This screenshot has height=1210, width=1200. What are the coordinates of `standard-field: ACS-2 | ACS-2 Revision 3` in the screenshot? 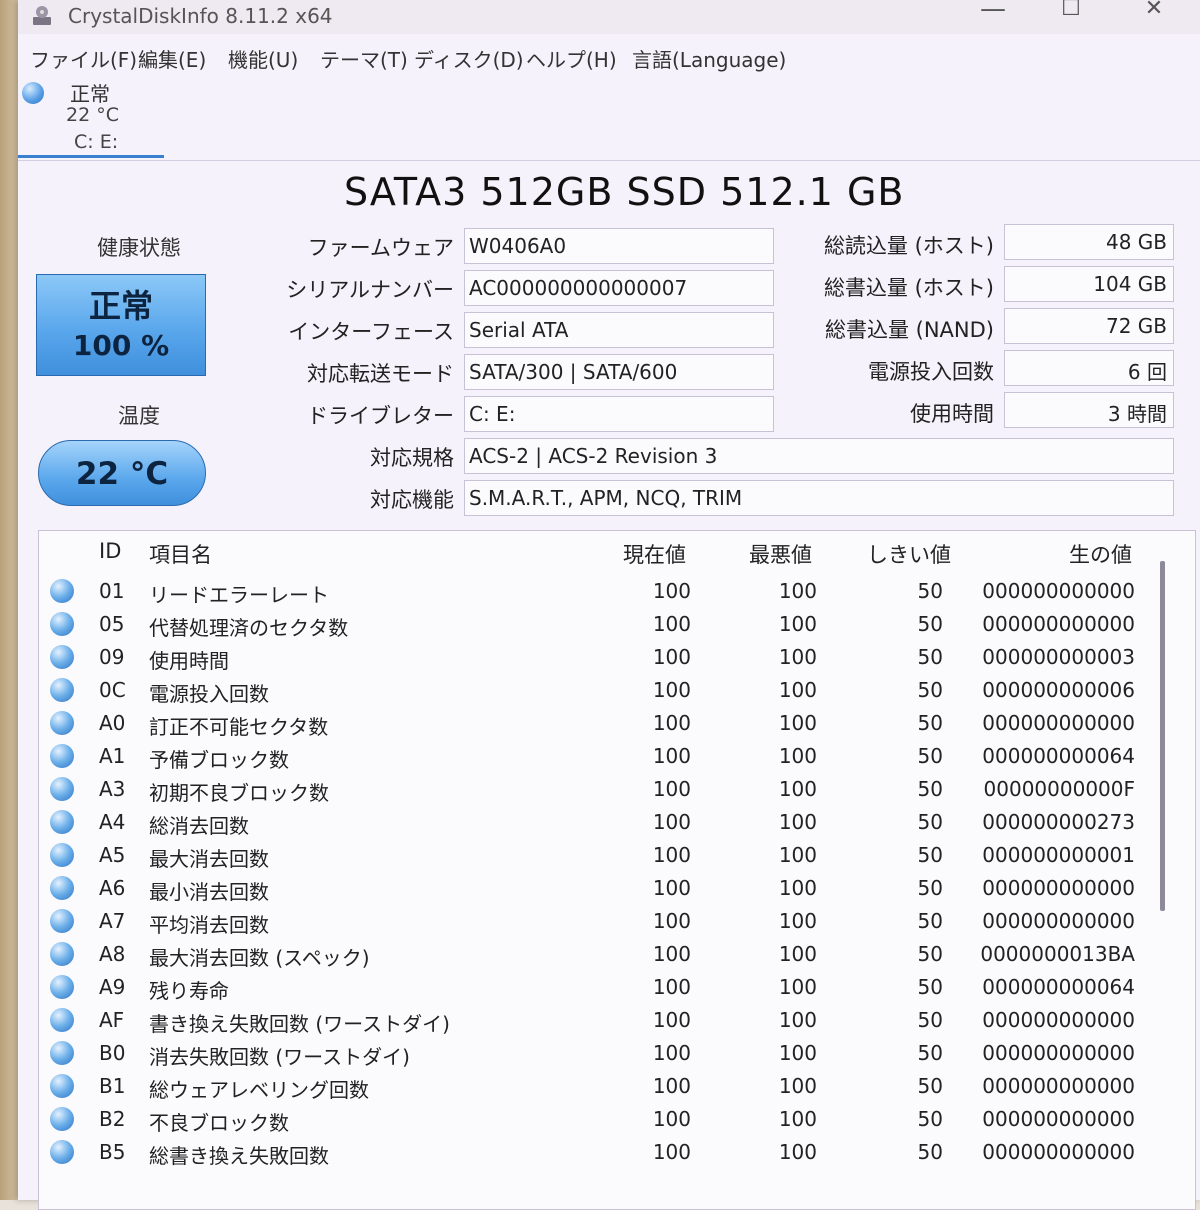 It's located at (819, 456).